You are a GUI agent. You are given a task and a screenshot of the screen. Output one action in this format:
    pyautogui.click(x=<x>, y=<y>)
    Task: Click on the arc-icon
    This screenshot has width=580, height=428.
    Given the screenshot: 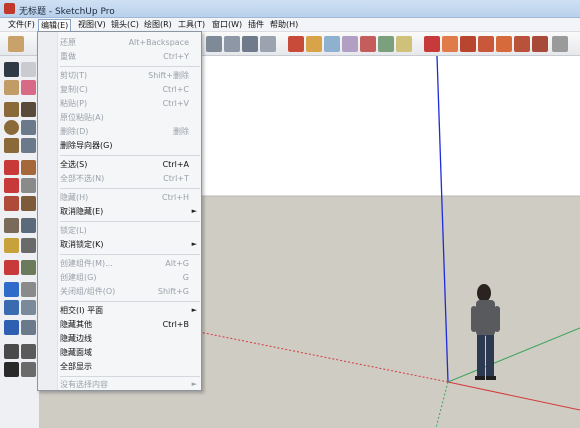 What is the action you would take?
    pyautogui.click(x=28, y=127)
    